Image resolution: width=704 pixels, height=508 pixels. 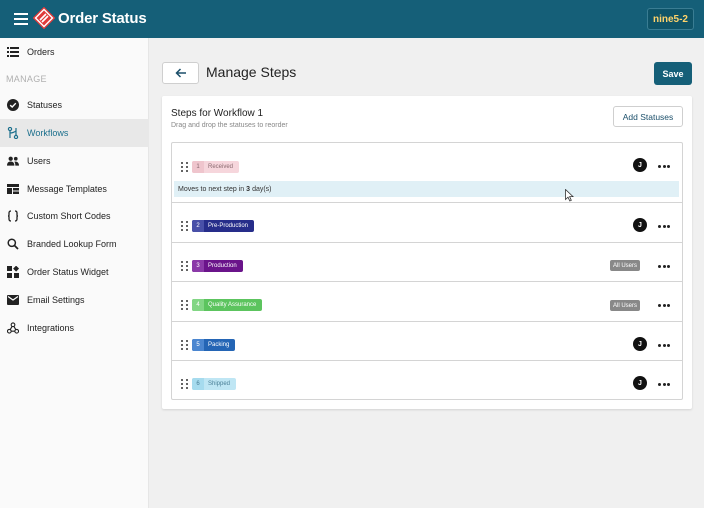 What do you see at coordinates (352, 19) in the screenshot?
I see `top-app-bar: Order Status nine5-2` at bounding box center [352, 19].